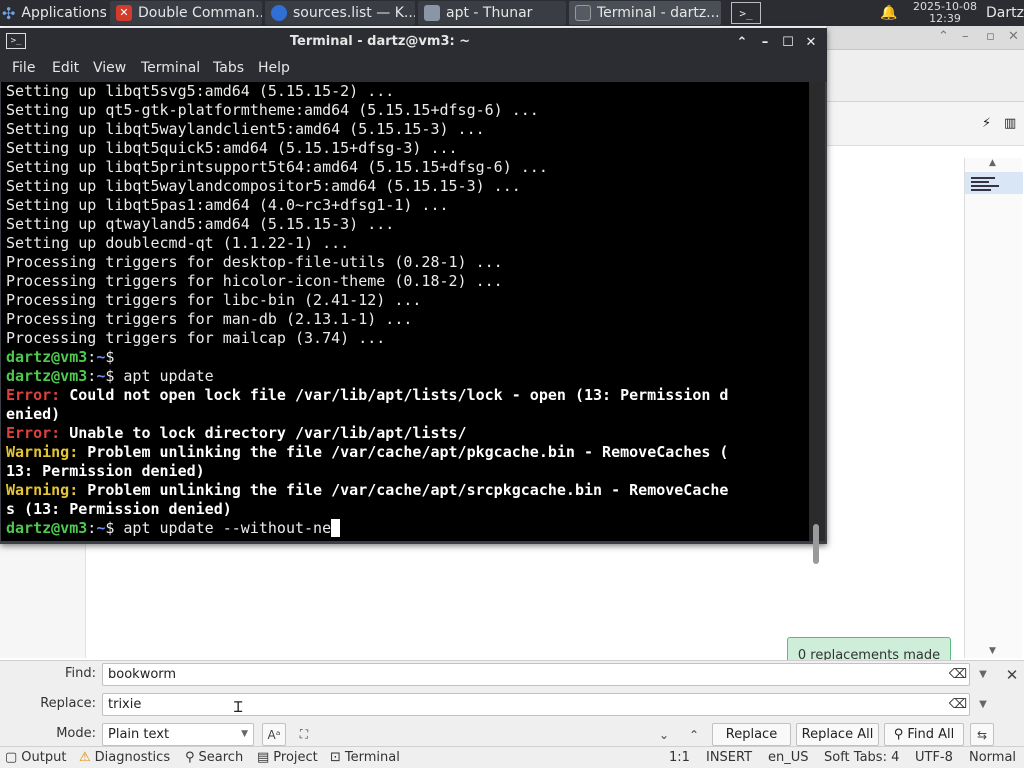 The height and width of the screenshot is (768, 1024). Describe the element at coordinates (1013, 36) in the screenshot. I see `kate-close-icon: ✕` at that location.